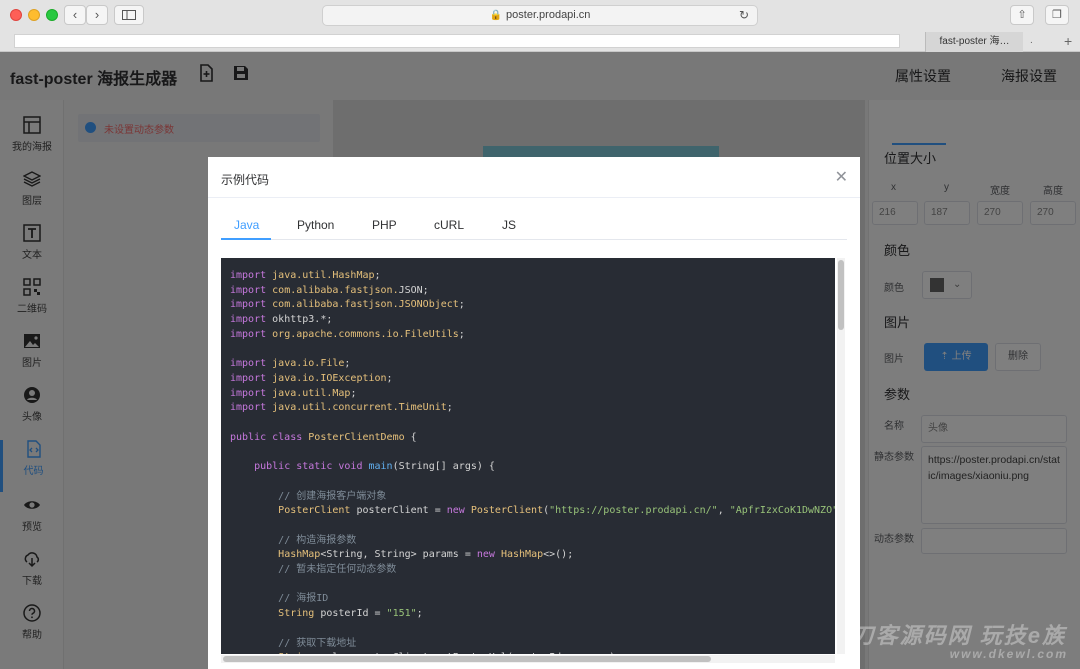  What do you see at coordinates (528, 335) in the screenshot?
I see `code-line: import org.apache.commons.io.FileUtils;` at bounding box center [528, 335].